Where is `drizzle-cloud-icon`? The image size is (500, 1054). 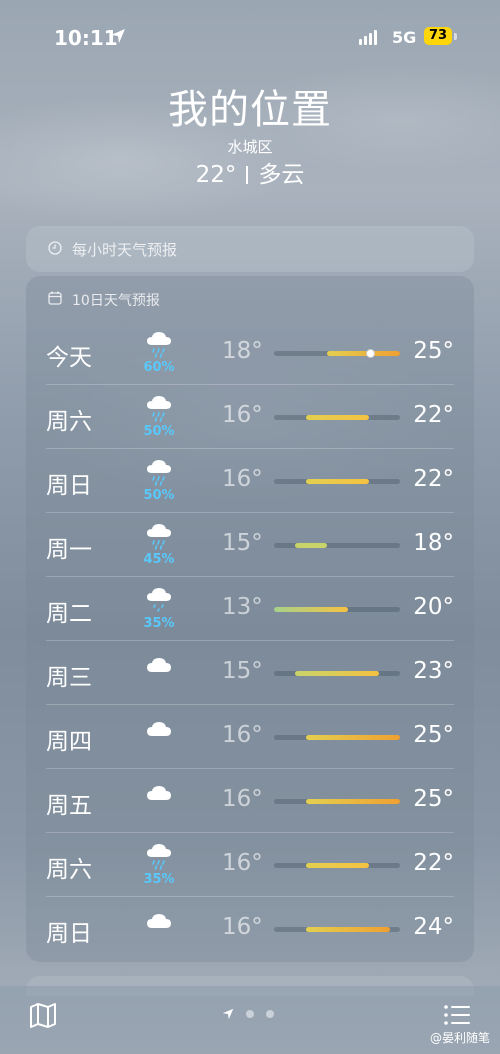 drizzle-cloud-icon is located at coordinates (159, 600).